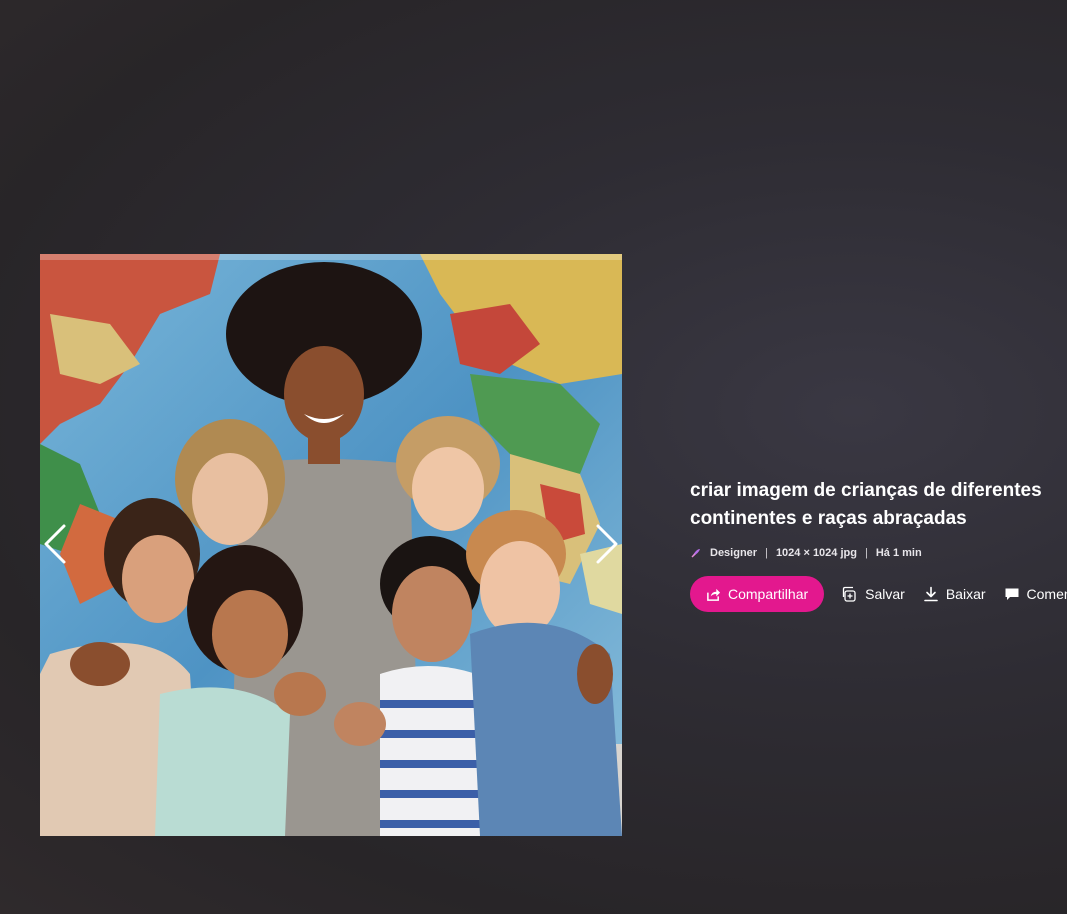 The width and height of the screenshot is (1067, 914). Describe the element at coordinates (714, 594) in the screenshot. I see `share-icon` at that location.